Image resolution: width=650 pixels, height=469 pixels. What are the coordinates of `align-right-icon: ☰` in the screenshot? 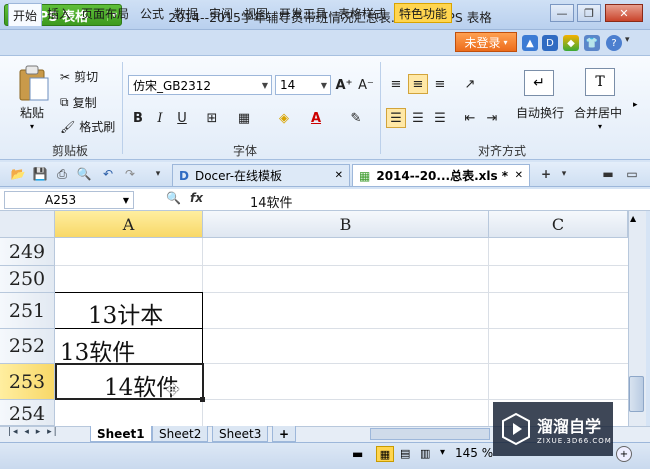 It's located at (440, 118).